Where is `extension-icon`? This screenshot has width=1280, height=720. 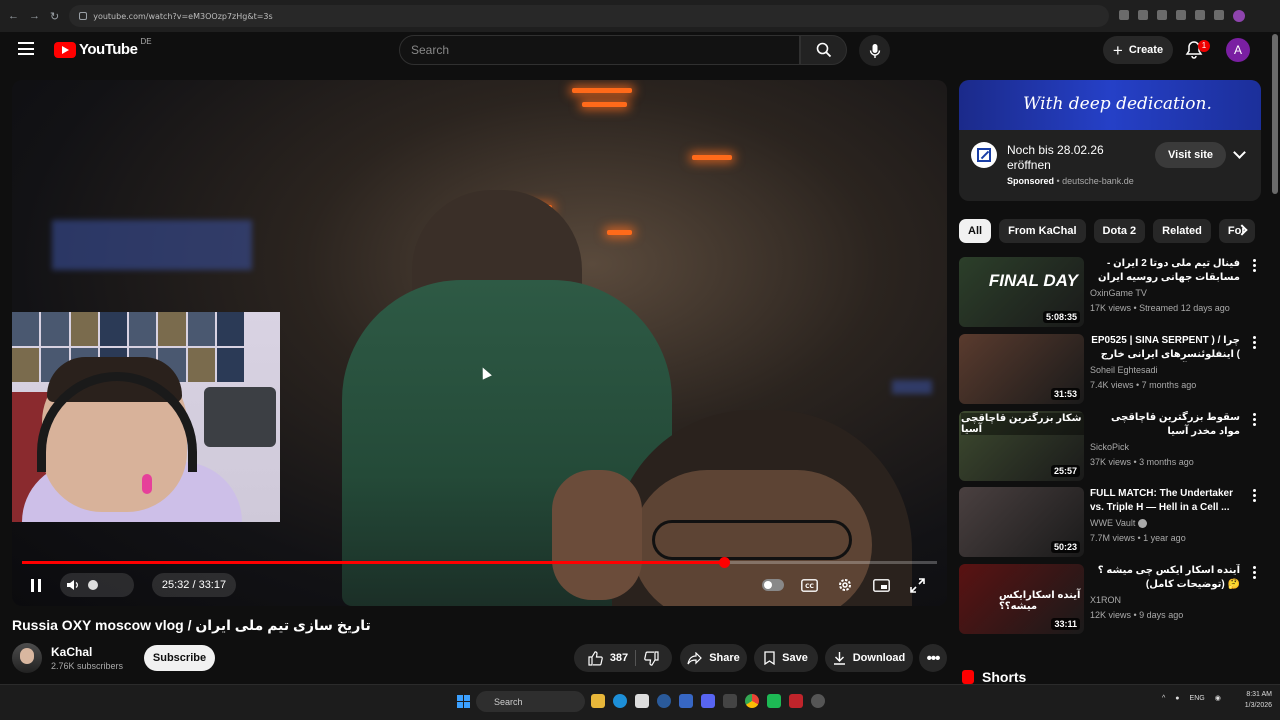 extension-icon is located at coordinates (1200, 15).